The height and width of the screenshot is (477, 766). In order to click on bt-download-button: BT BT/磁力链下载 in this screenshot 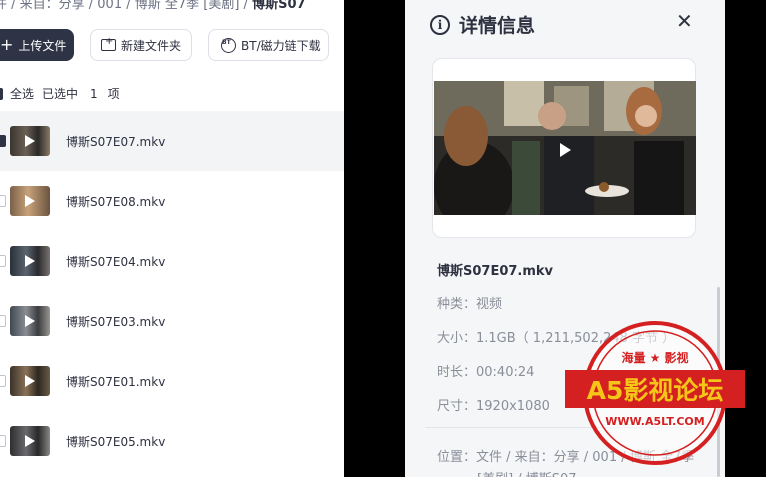, I will do `click(268, 45)`.